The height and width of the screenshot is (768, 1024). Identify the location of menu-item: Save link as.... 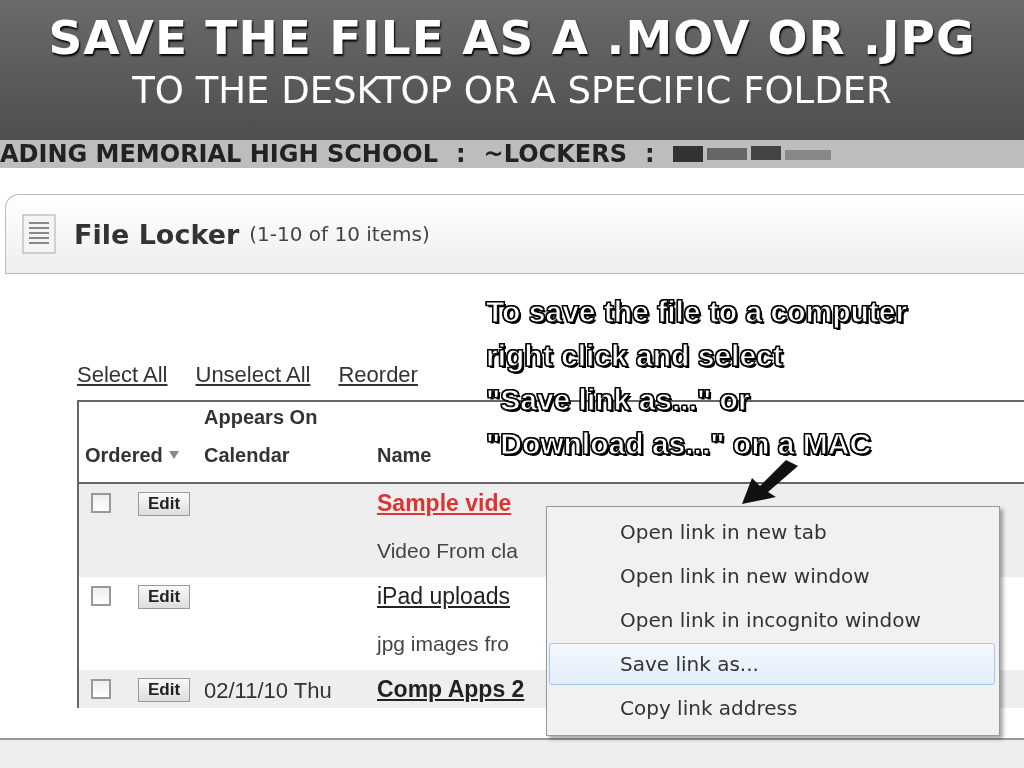
(772, 664).